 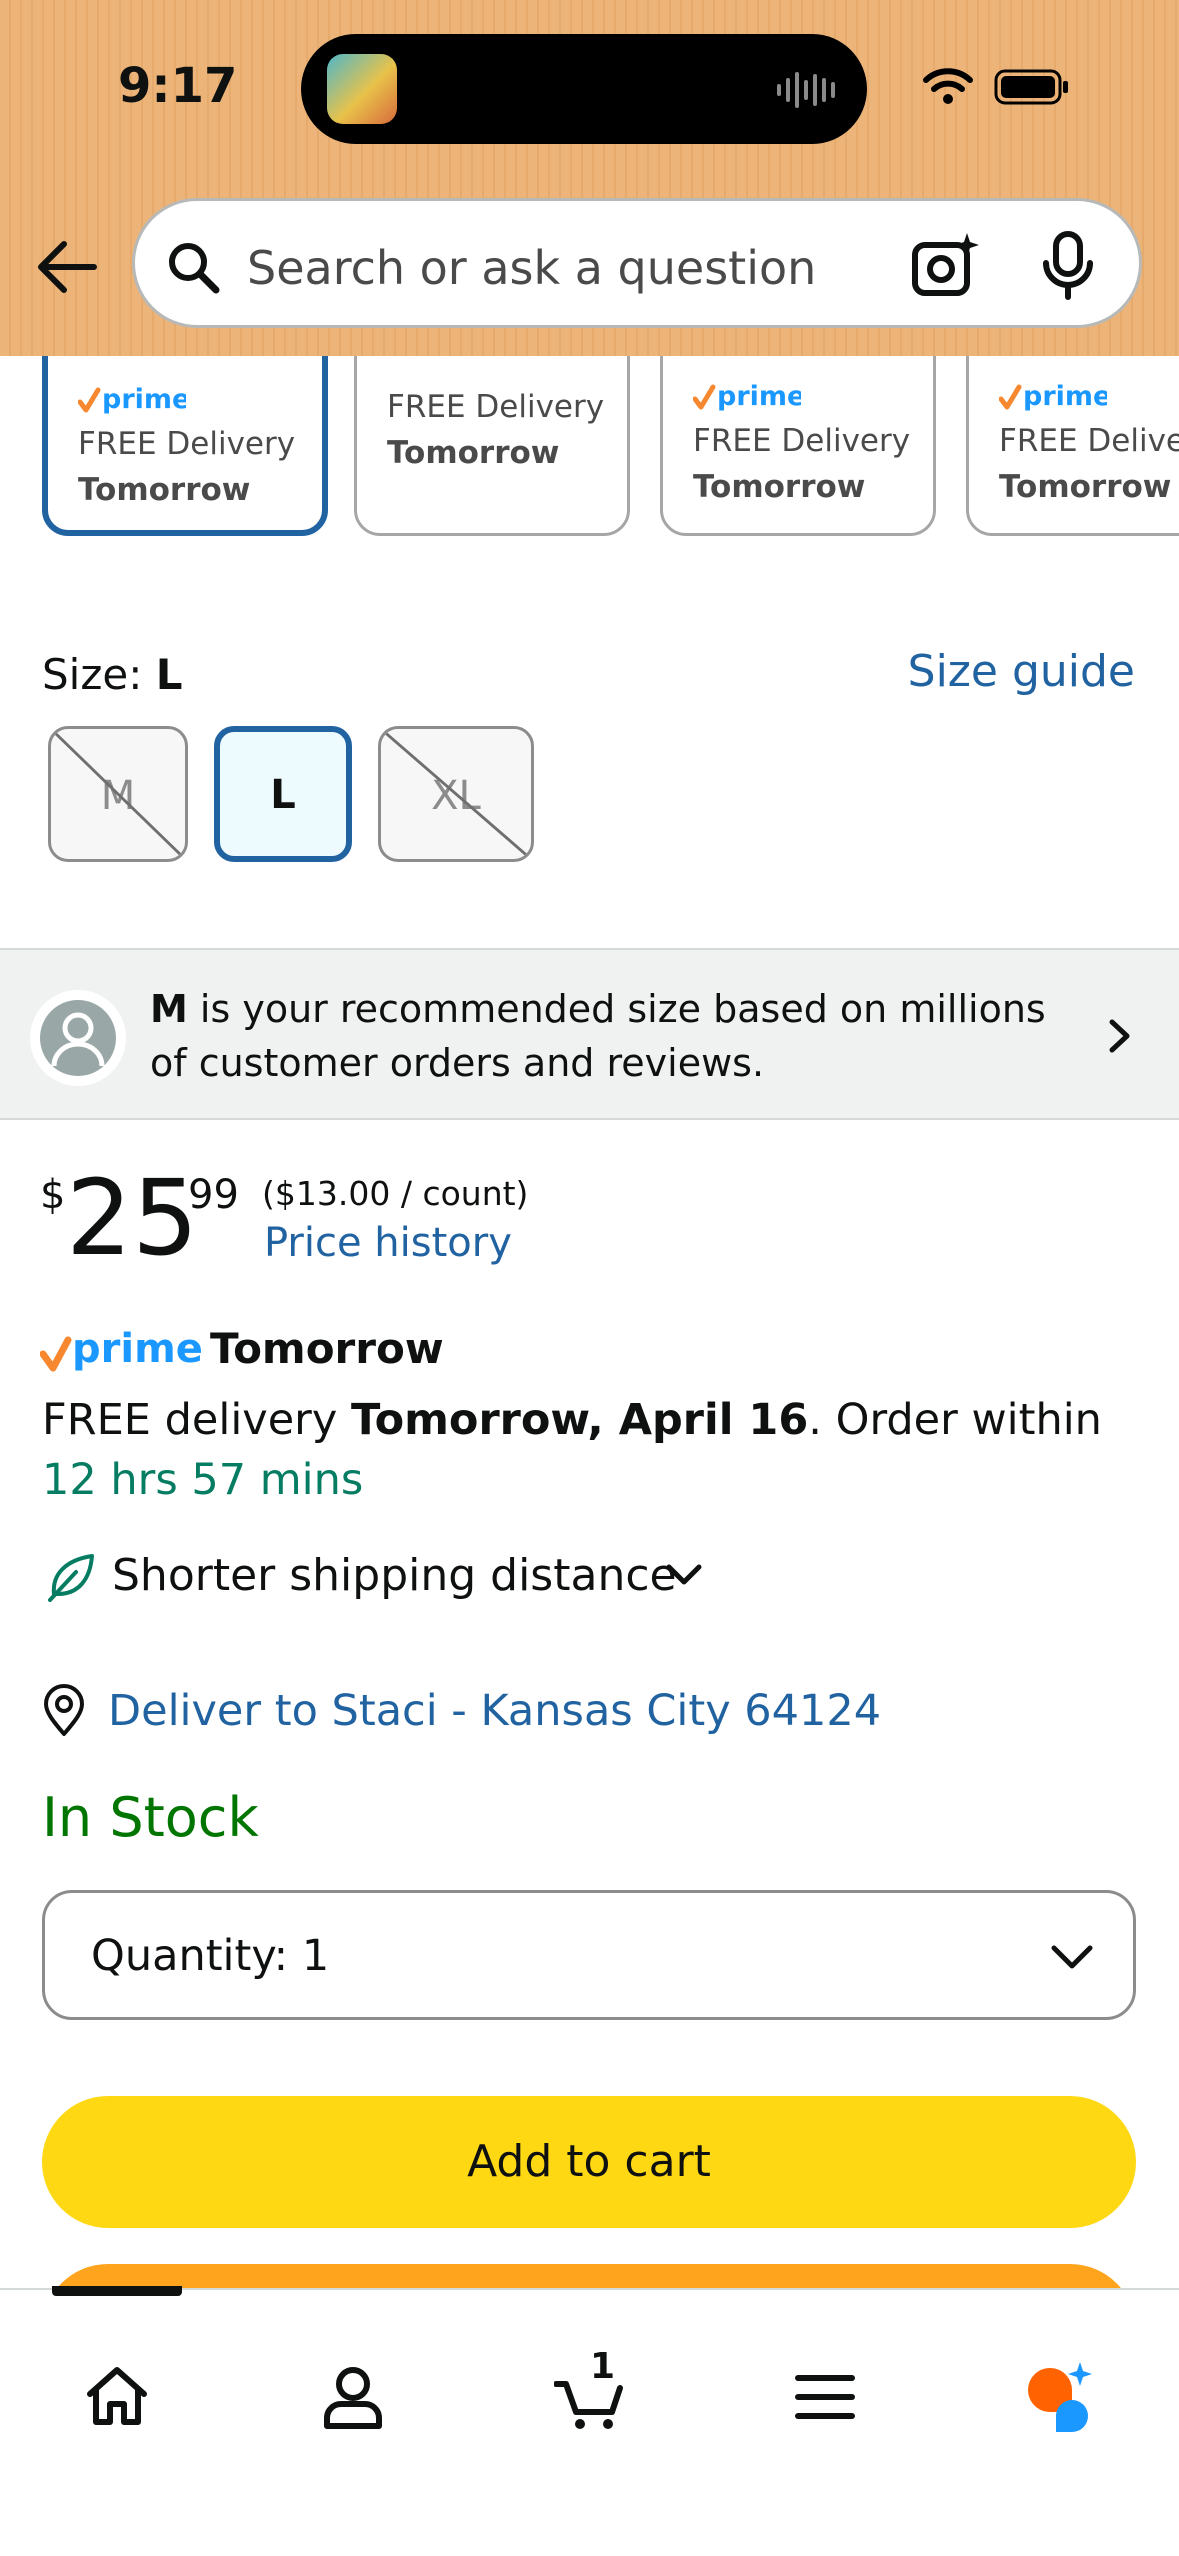 What do you see at coordinates (190, 1956) in the screenshot?
I see `quantity-label-text: Quantity:` at bounding box center [190, 1956].